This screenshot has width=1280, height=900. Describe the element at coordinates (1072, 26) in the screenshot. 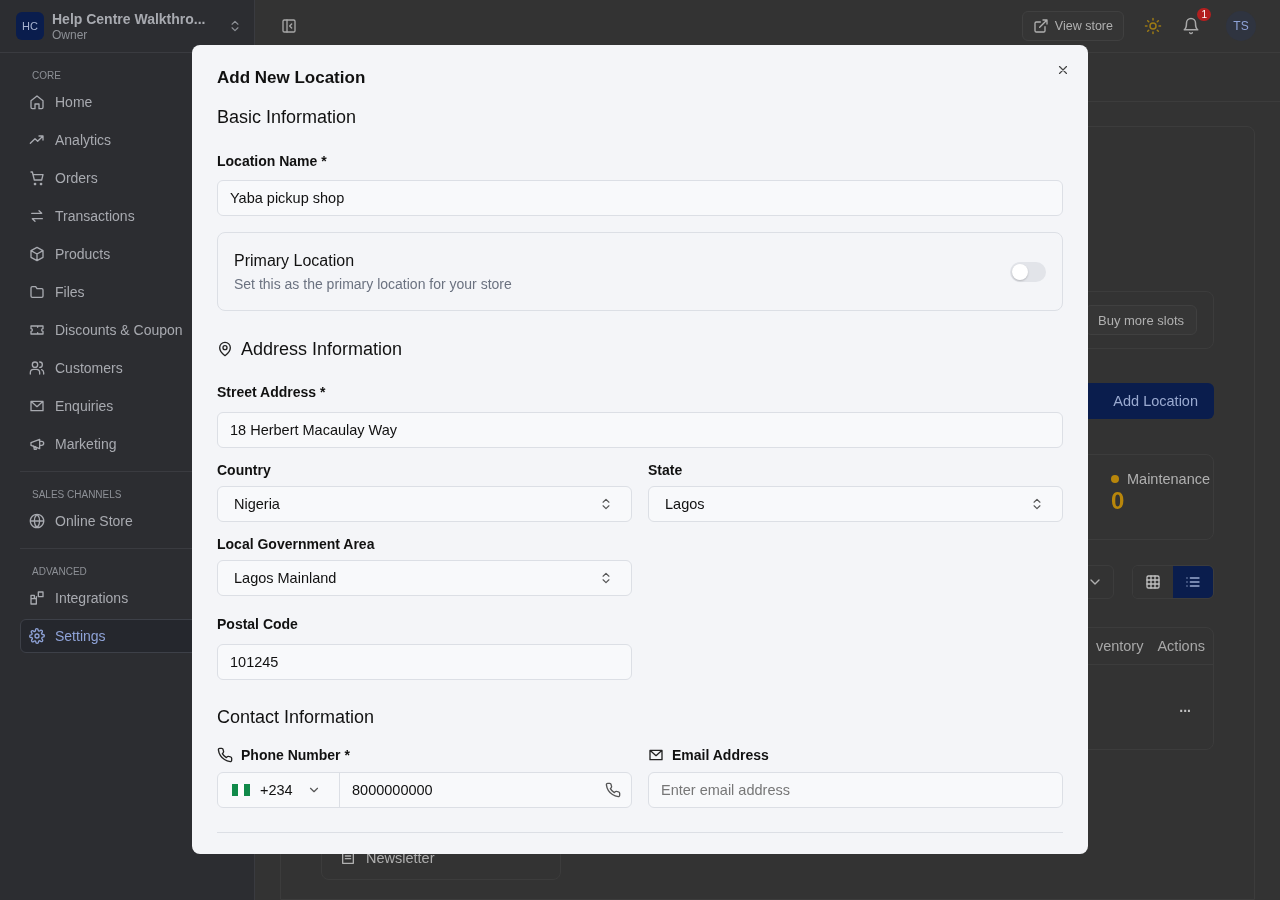

I see `view-store-button: View store` at that location.